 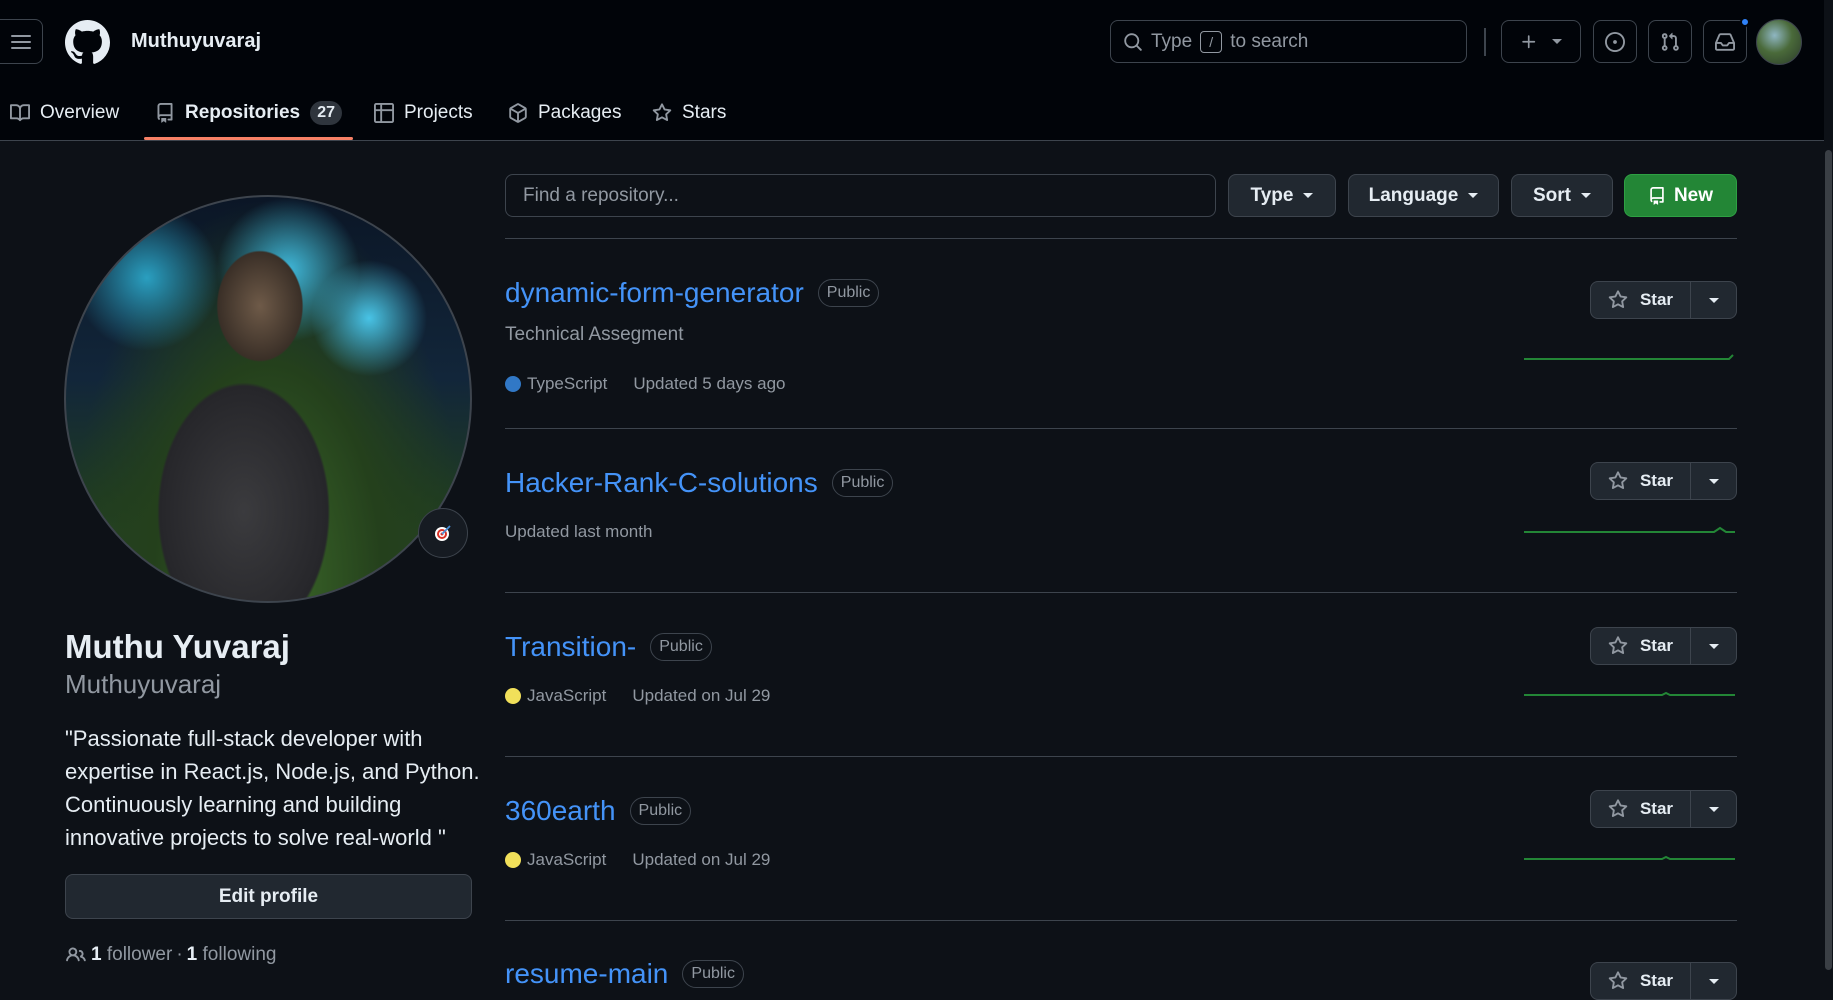 What do you see at coordinates (1272, 195) in the screenshot?
I see `type-filter-label: Type` at bounding box center [1272, 195].